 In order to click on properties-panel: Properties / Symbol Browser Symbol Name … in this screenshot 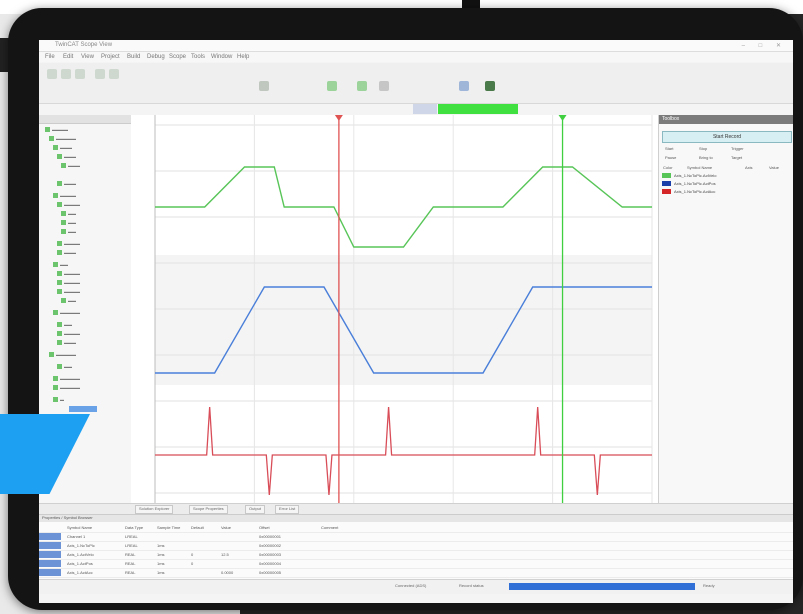, I will do `click(416, 547)`.